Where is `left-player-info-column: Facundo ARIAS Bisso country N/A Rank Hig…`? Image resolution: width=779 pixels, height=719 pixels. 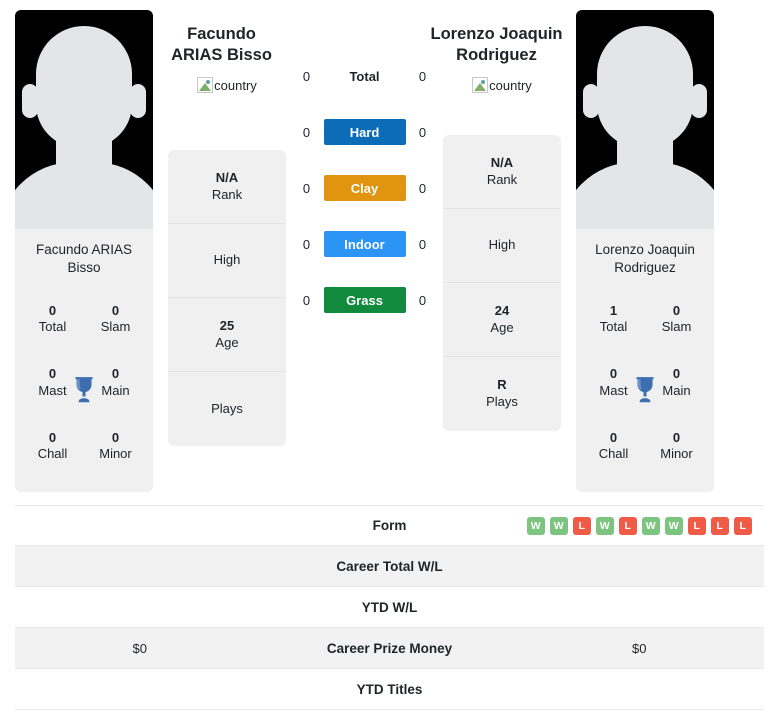 left-player-info-column: Facundo ARIAS Bisso country N/A Rank Hig… is located at coordinates (227, 223).